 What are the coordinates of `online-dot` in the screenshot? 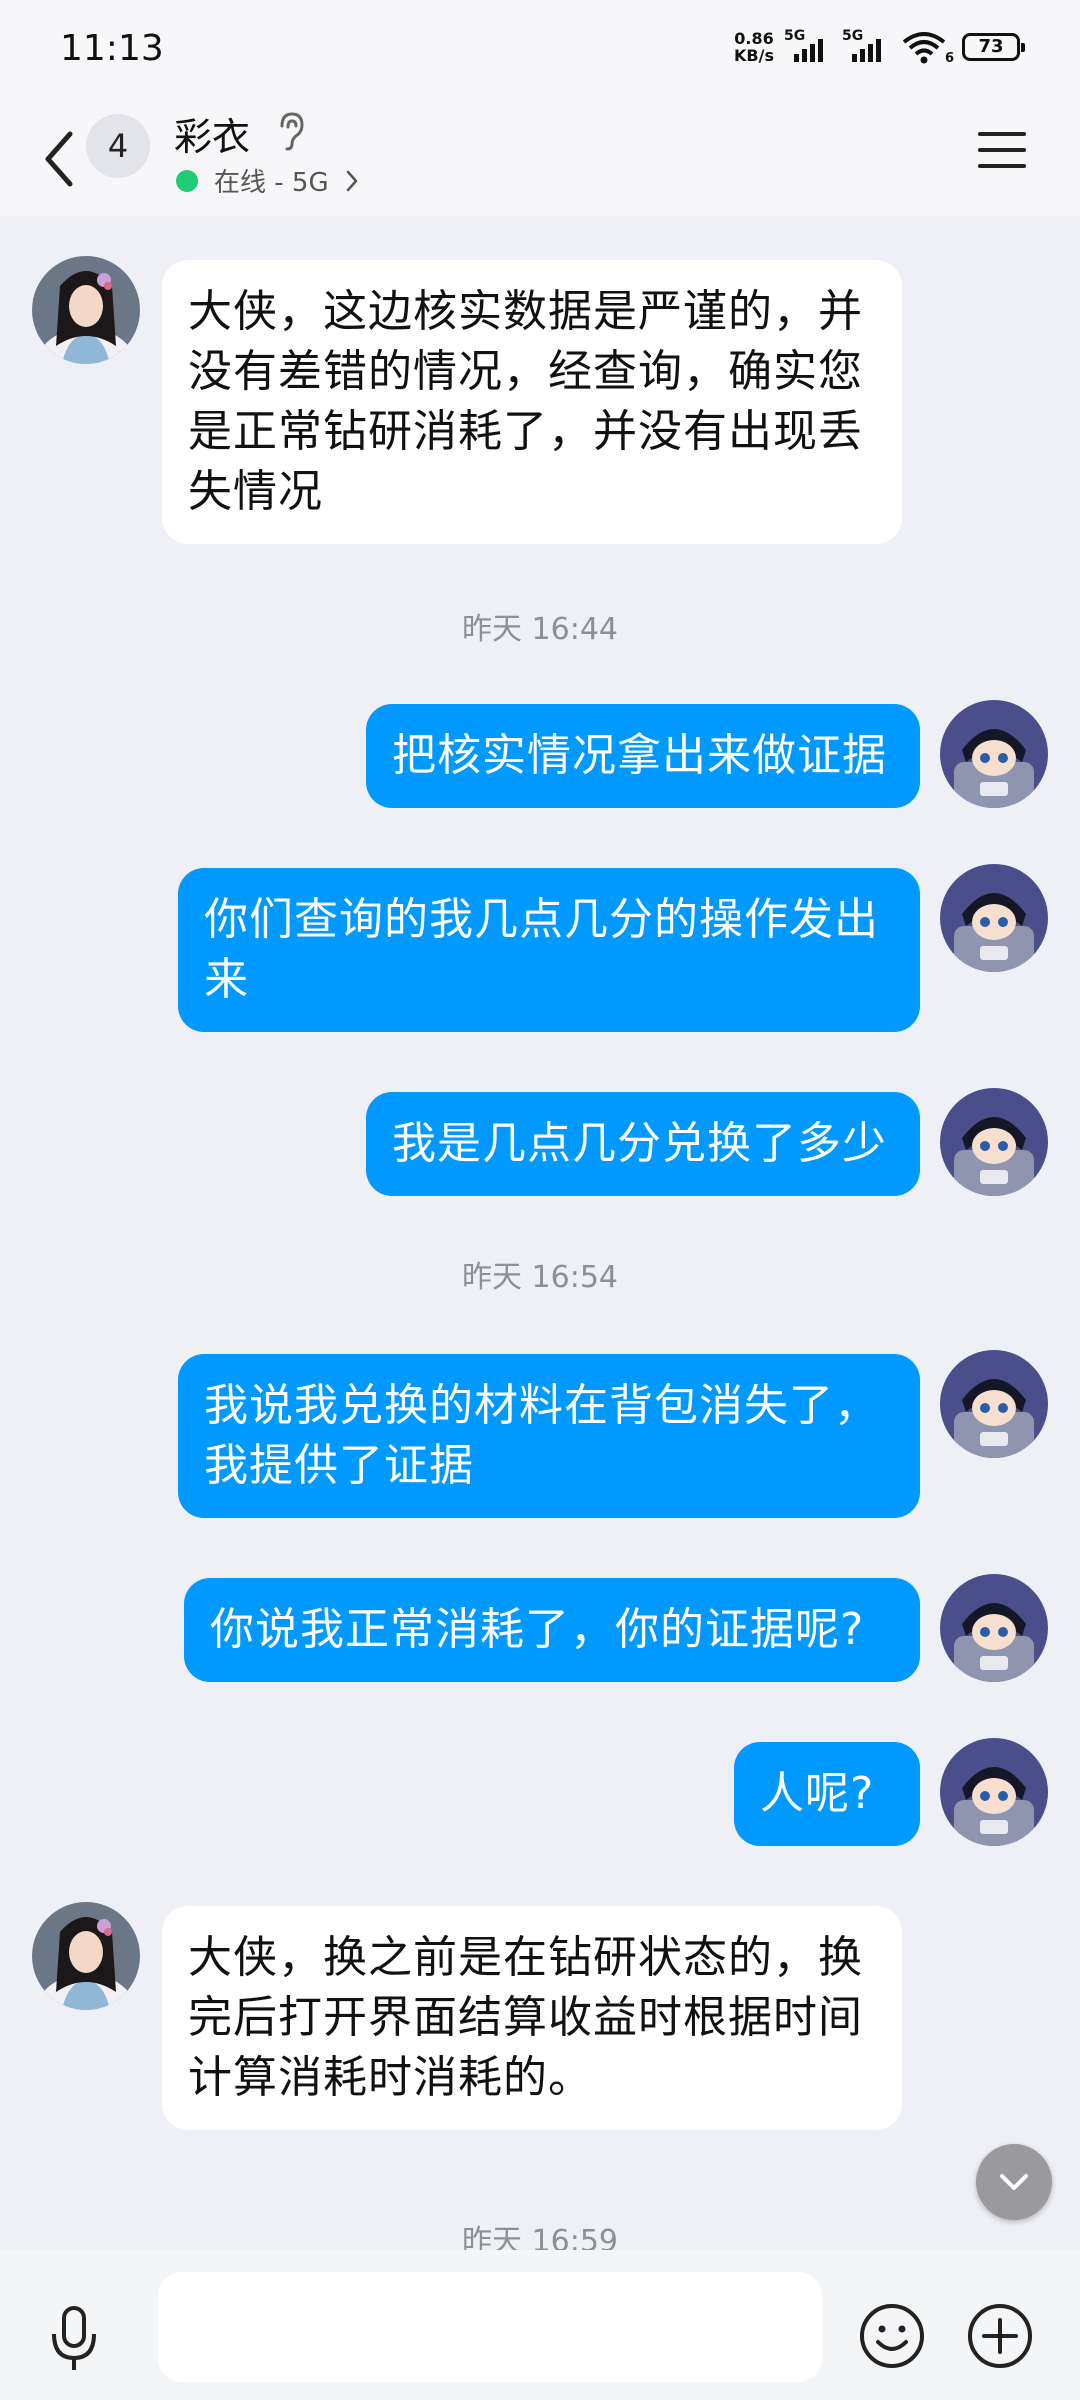 It's located at (187, 180).